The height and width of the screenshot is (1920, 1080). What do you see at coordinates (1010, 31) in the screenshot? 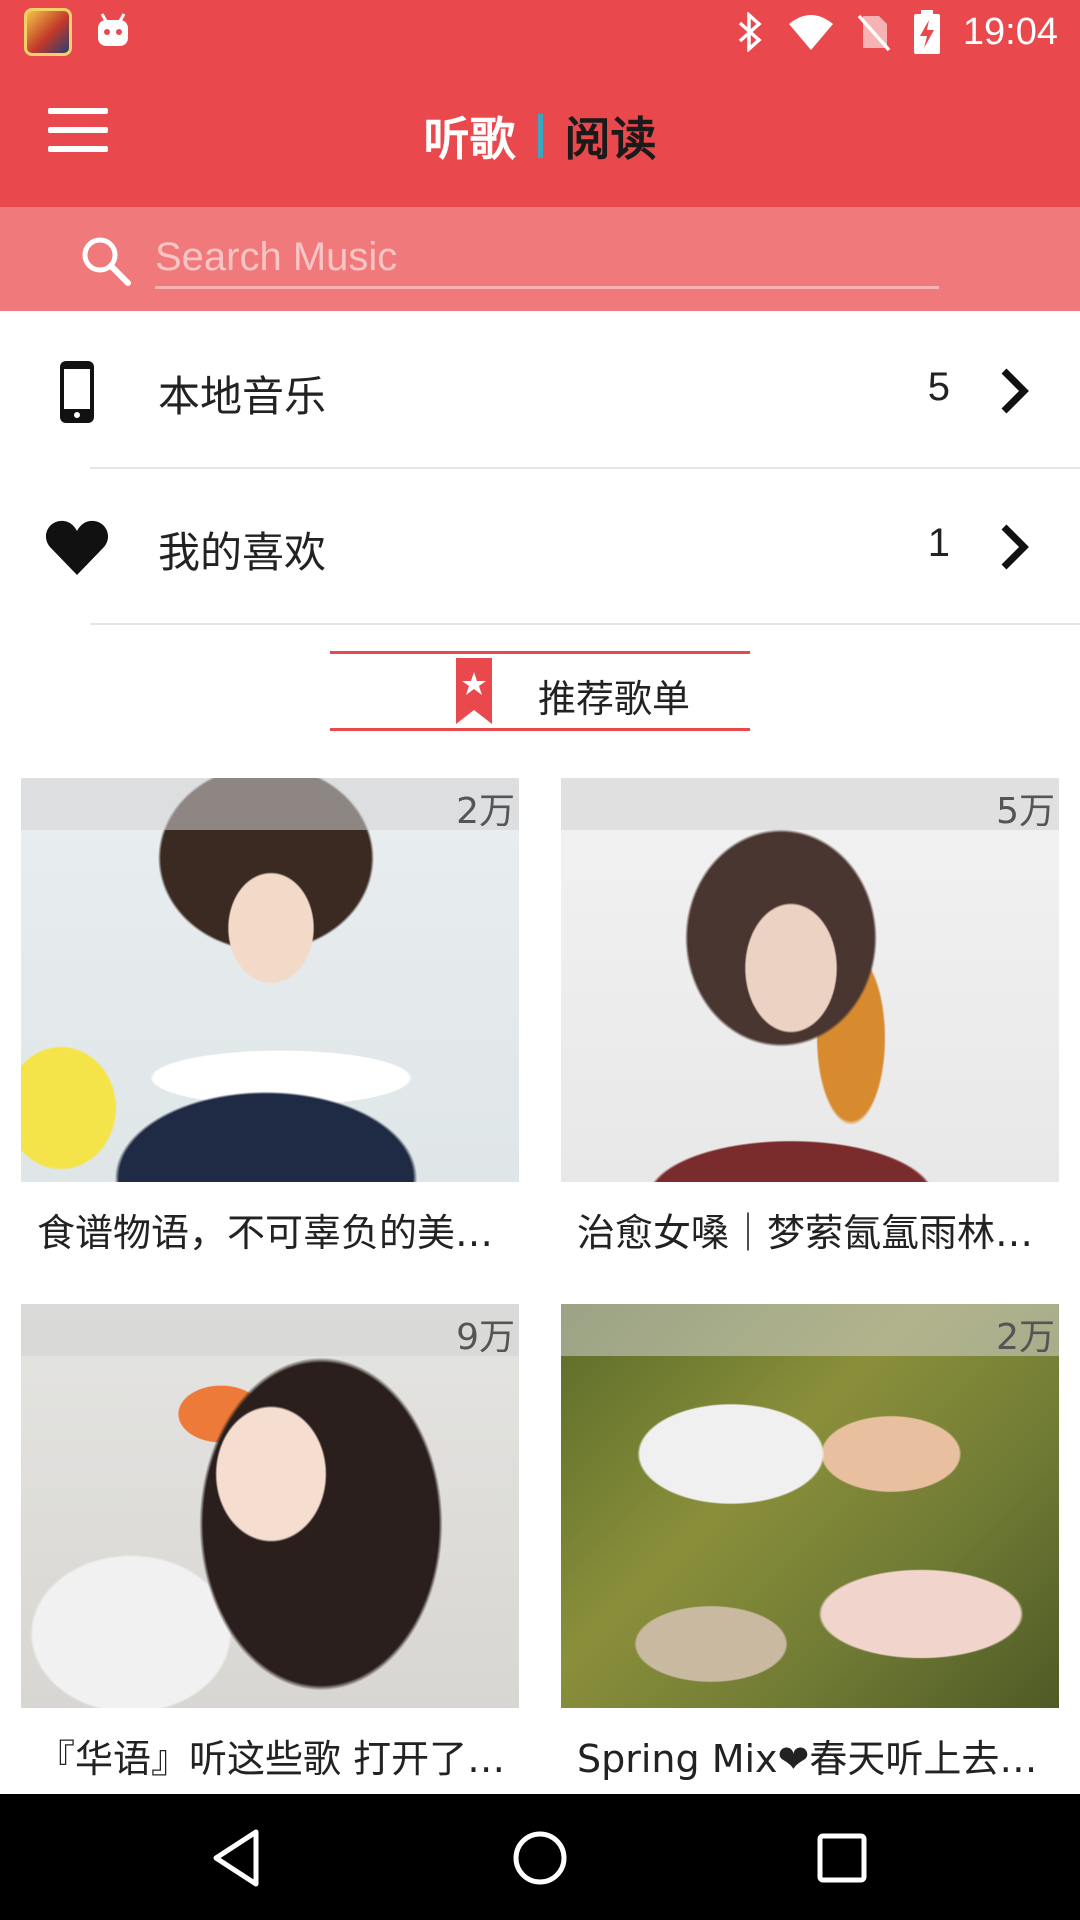
I see `clock: 19:04` at bounding box center [1010, 31].